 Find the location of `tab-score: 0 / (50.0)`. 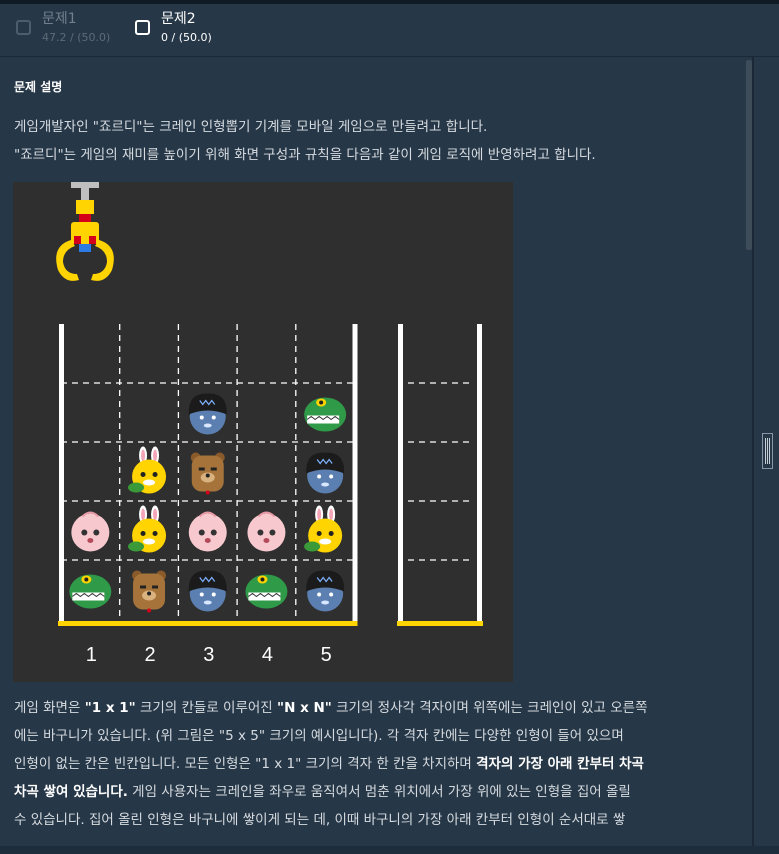

tab-score: 0 / (50.0) is located at coordinates (186, 37).